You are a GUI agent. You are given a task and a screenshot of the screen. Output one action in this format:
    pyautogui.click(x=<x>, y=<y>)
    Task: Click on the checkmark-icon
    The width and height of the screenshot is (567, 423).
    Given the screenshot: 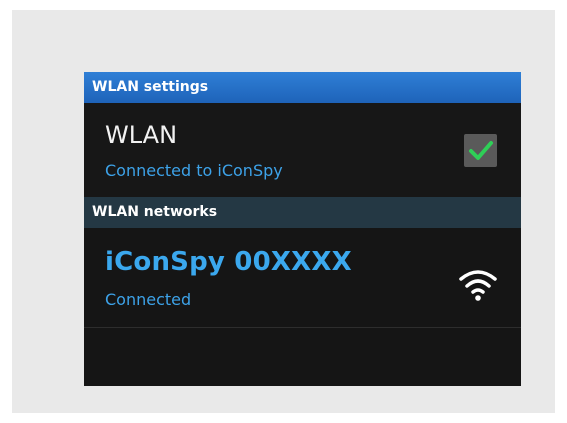 What is the action you would take?
    pyautogui.click(x=481, y=150)
    